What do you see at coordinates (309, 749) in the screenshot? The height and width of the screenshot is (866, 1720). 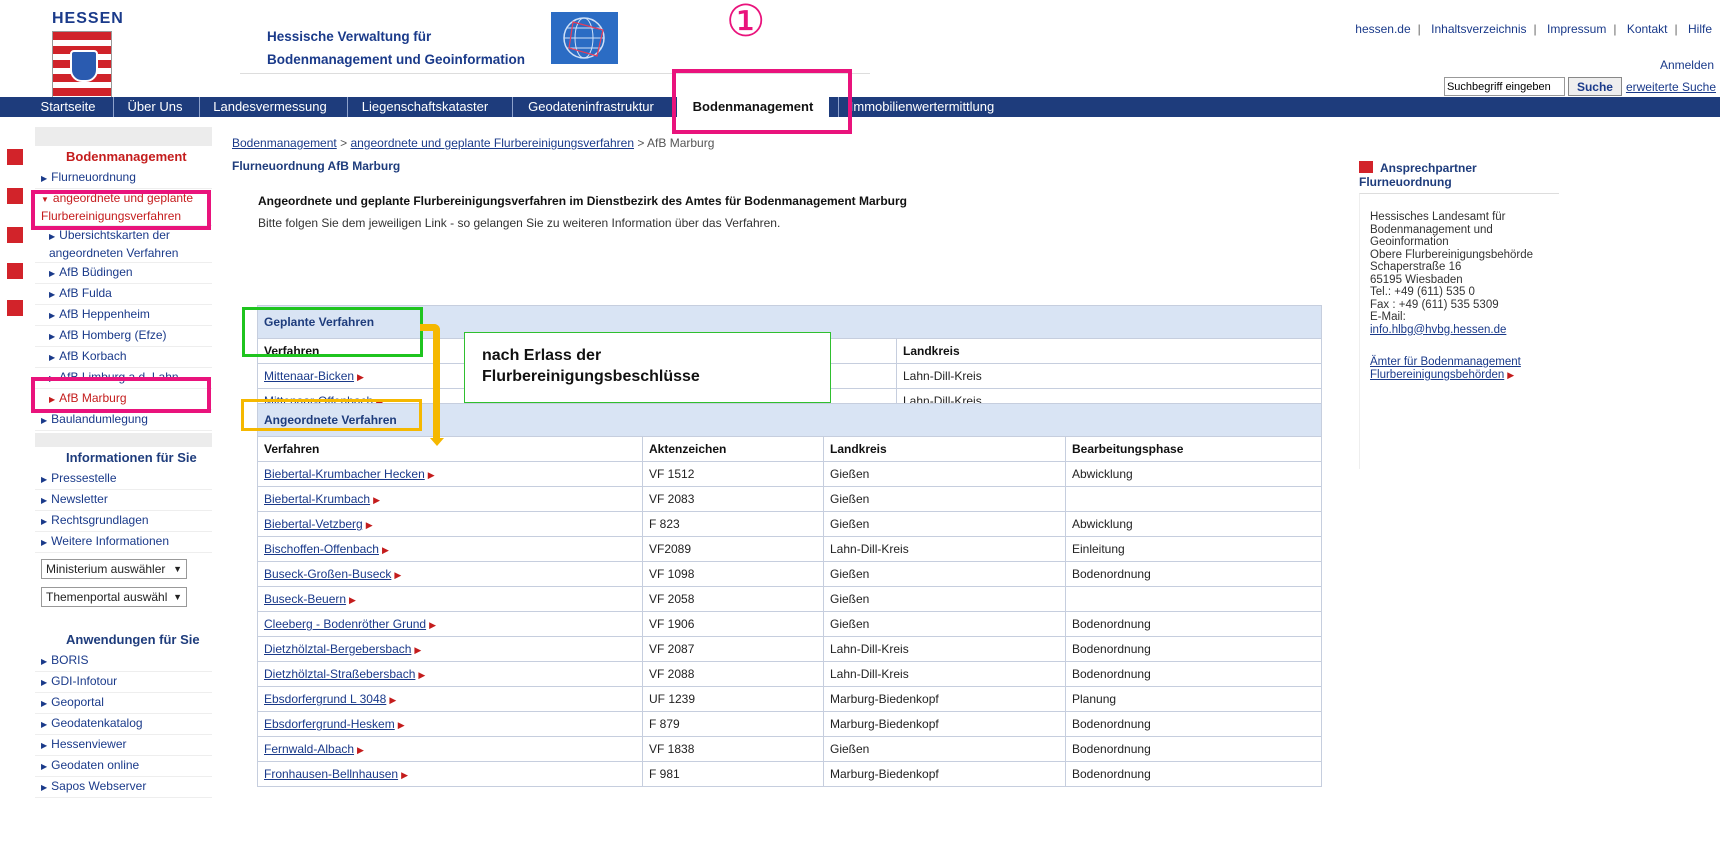 I see `verfahren-link: Fernwald-Albach` at bounding box center [309, 749].